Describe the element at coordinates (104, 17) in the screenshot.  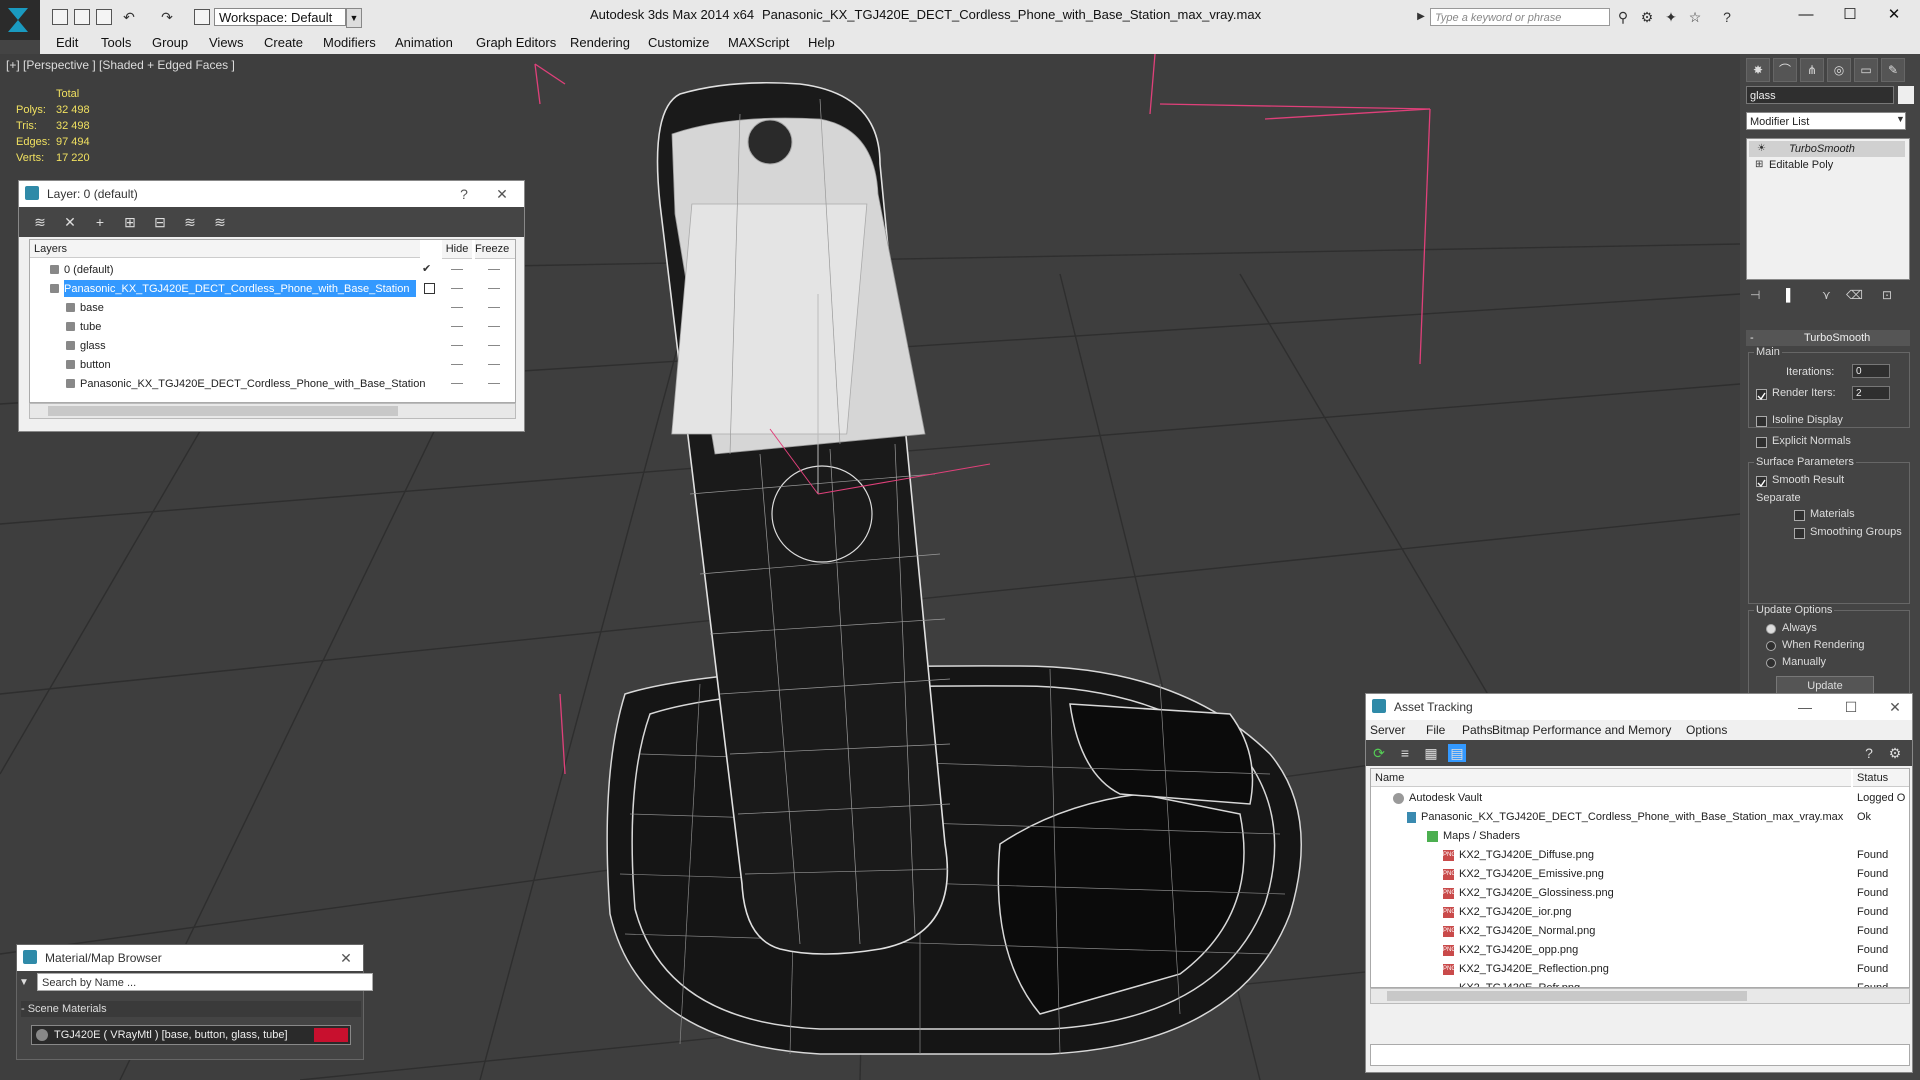
I see `save-file-icon` at that location.